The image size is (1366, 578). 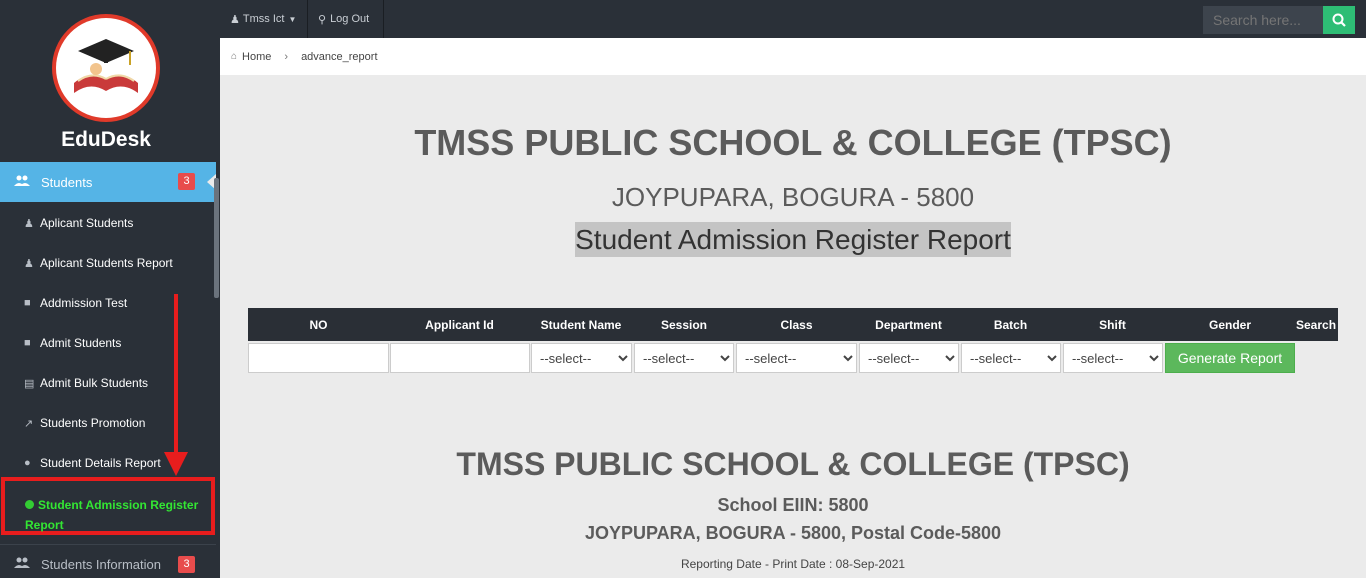 I want to click on report-title-wrap: Student Admission Register Report, so click(x=793, y=239).